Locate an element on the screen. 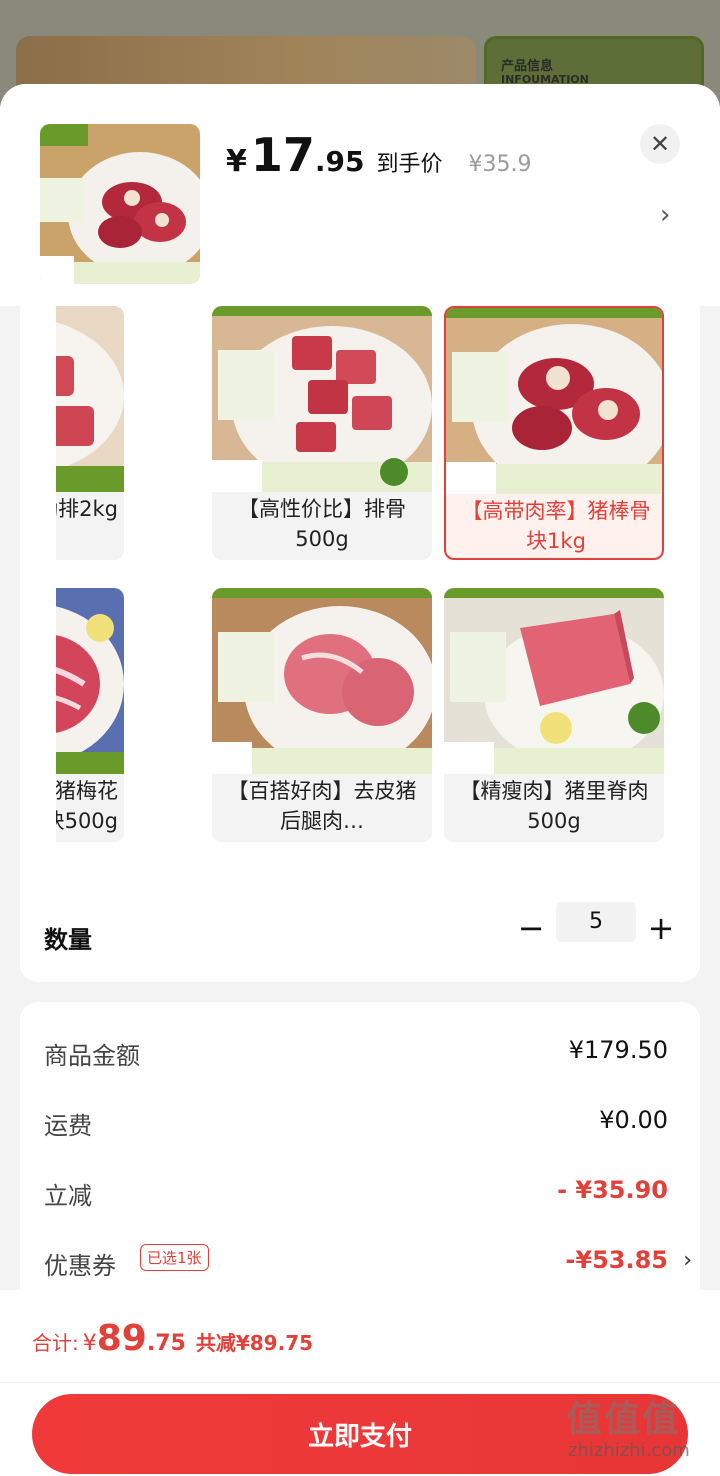  coupon-value: -¥53.85 is located at coordinates (616, 1260).